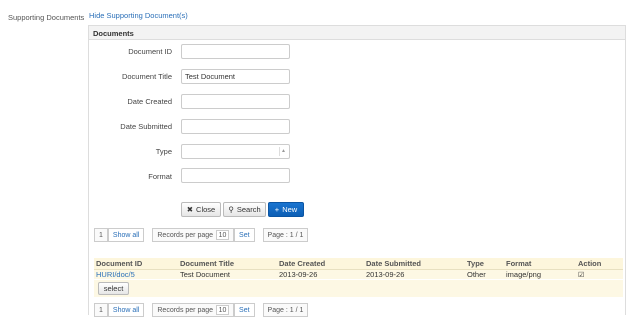 The image size is (633, 318). What do you see at coordinates (414, 264) in the screenshot?
I see `col-date-submitted: Date Submitted` at bounding box center [414, 264].